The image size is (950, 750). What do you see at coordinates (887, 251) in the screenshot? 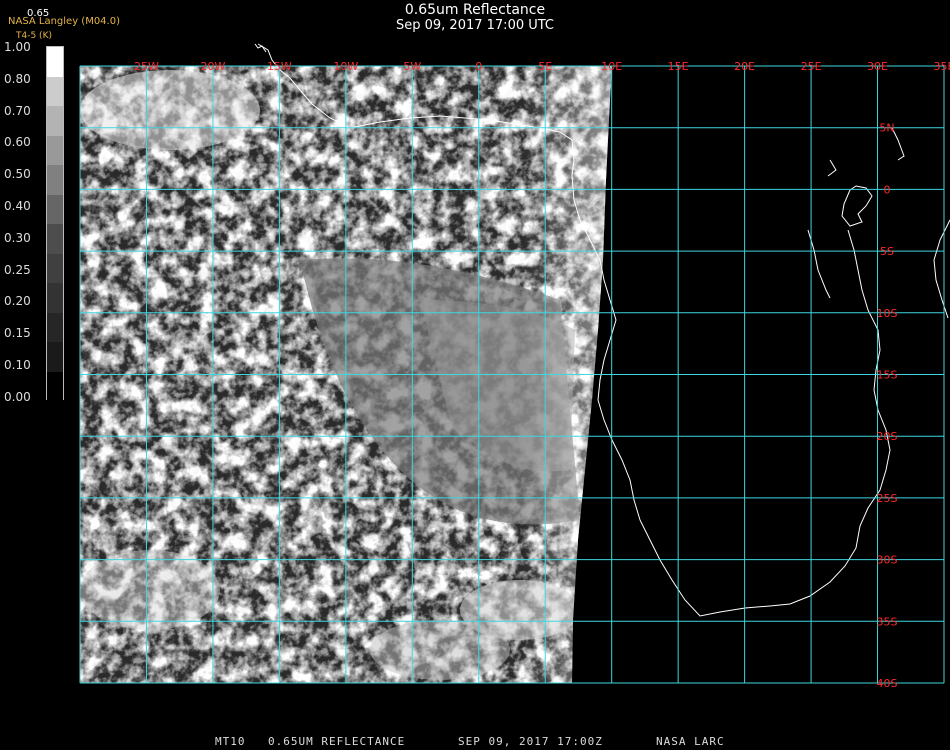
I see `latitude-label: 5S` at bounding box center [887, 251].